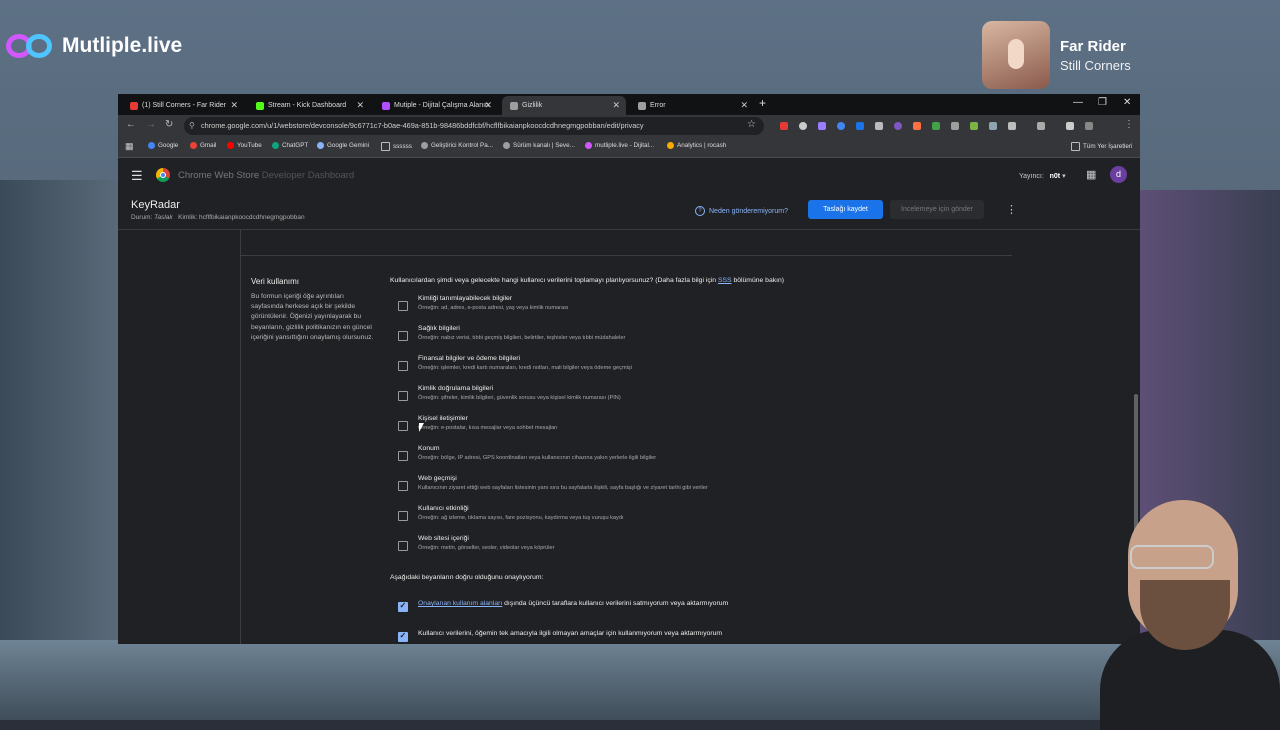 This screenshot has height=730, width=1280. What do you see at coordinates (741, 211) in the screenshot?
I see `why-cant-submit-link: ? Neden gönderemiyorum?` at bounding box center [741, 211].